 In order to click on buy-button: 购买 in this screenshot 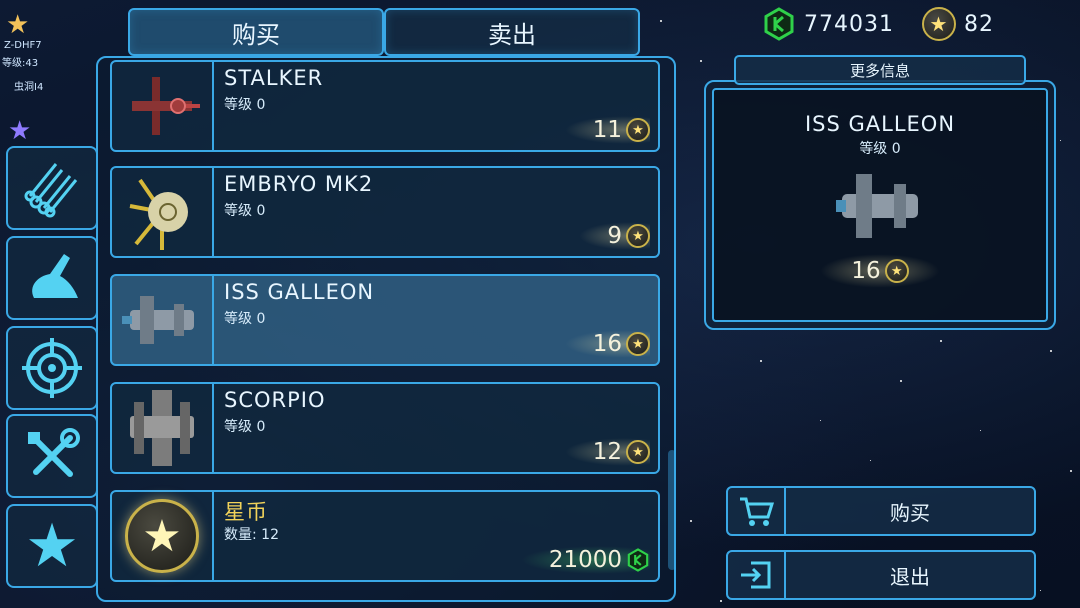, I will do `click(881, 511)`.